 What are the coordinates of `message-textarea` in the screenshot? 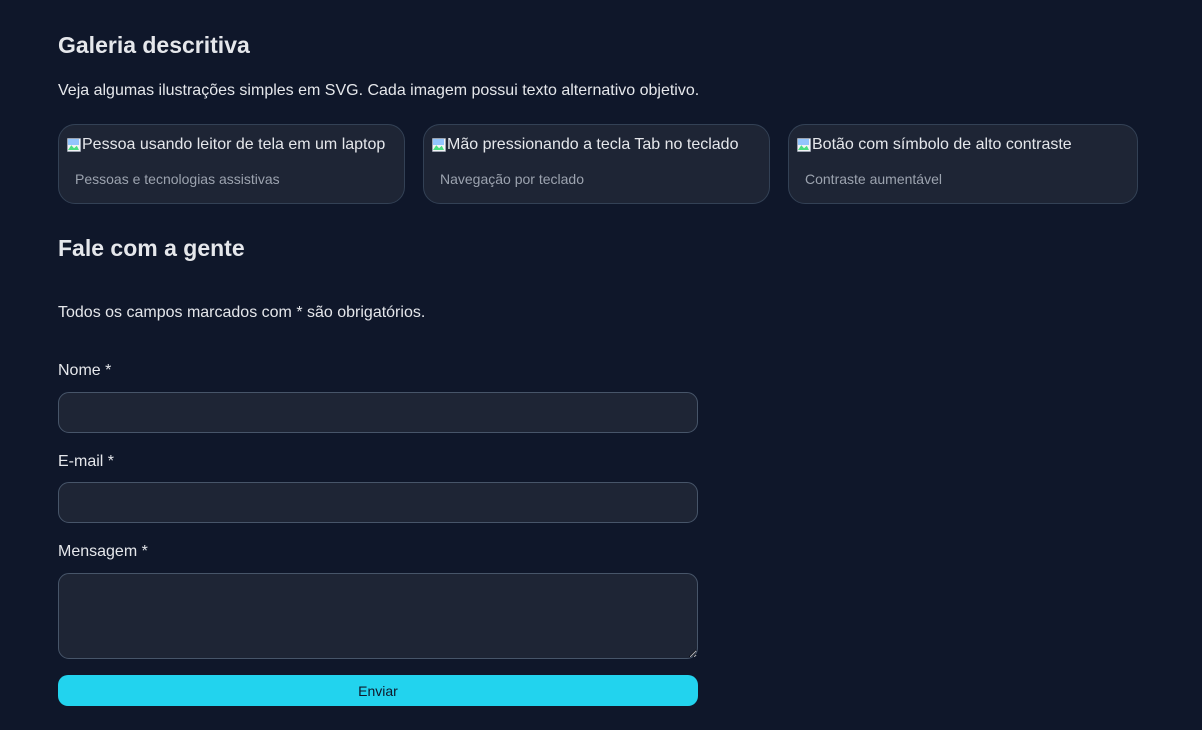 It's located at (378, 616).